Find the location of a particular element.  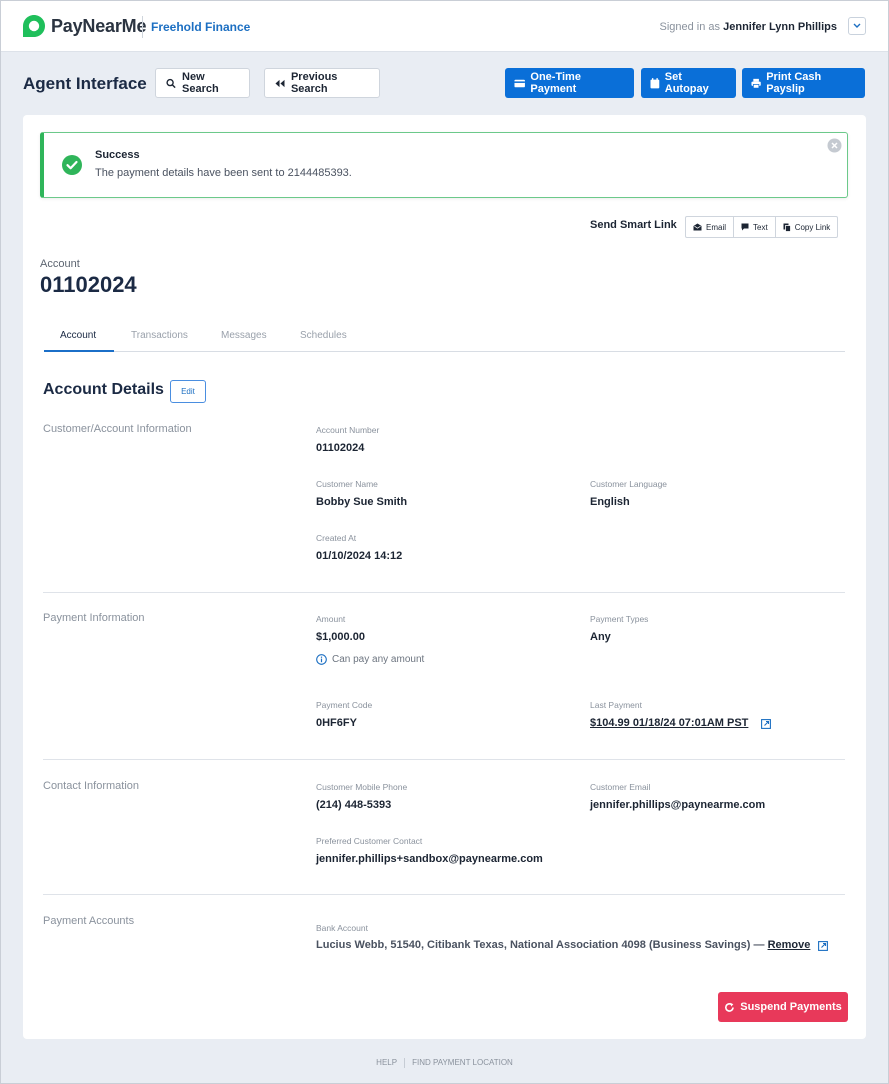

envelope-icon is located at coordinates (697, 227).